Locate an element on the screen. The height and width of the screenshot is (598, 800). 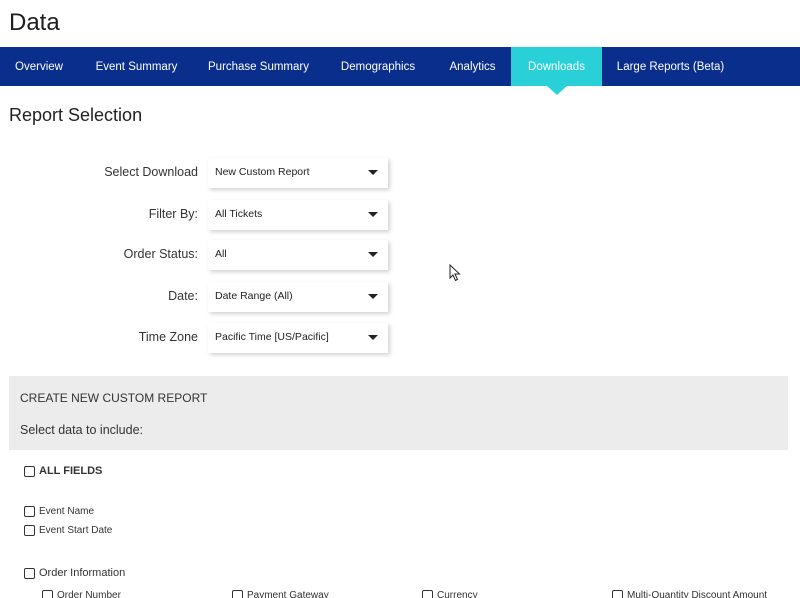
all-fields-label: ALL FIELDS is located at coordinates (71, 471).